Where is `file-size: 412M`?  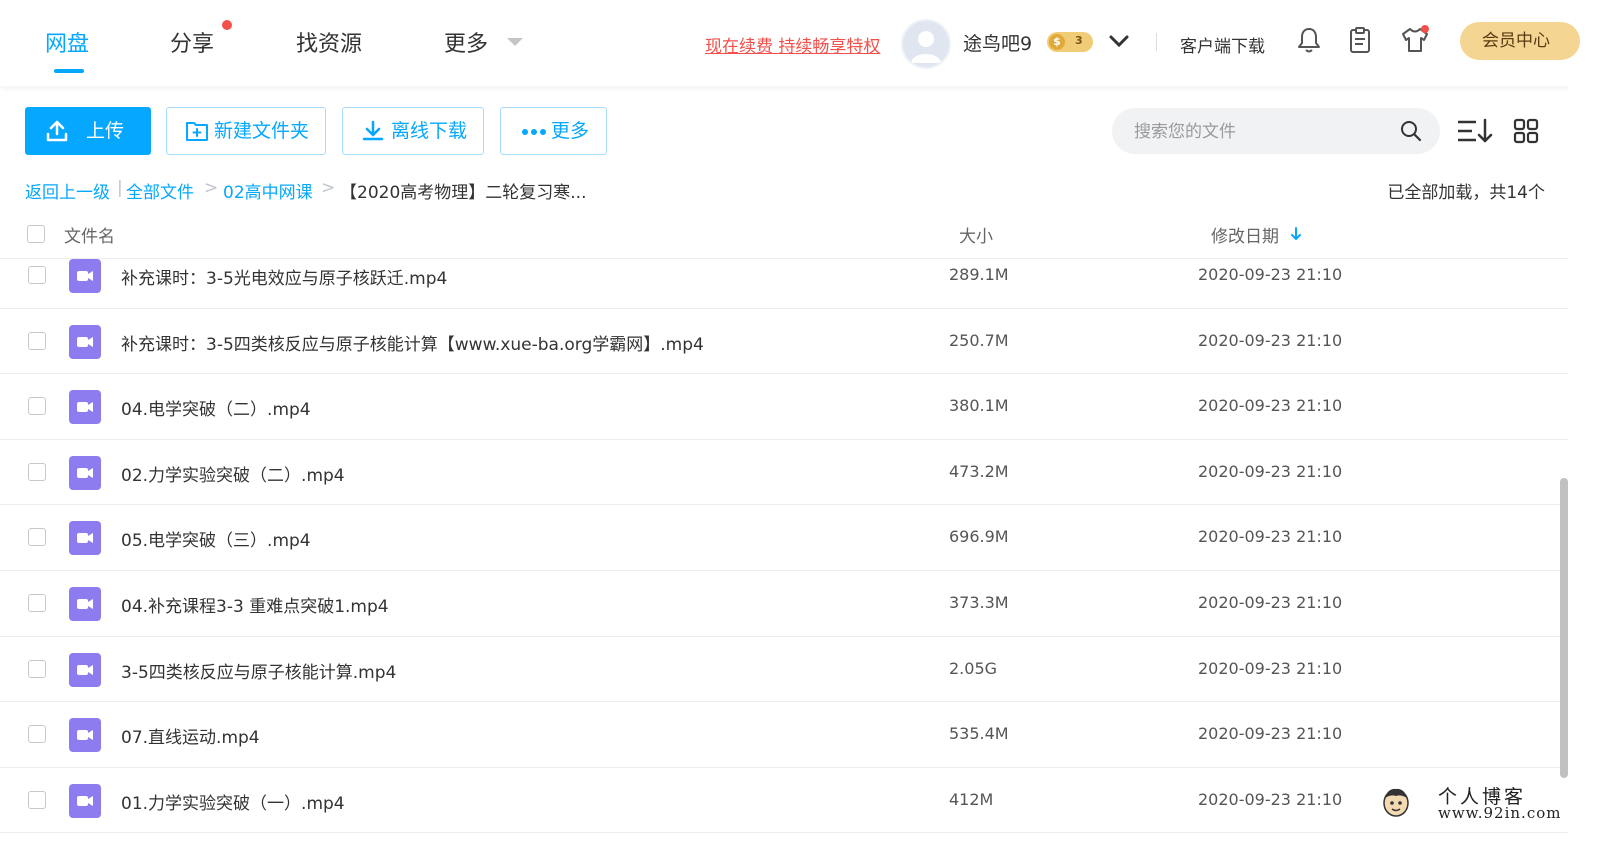 file-size: 412M is located at coordinates (971, 799).